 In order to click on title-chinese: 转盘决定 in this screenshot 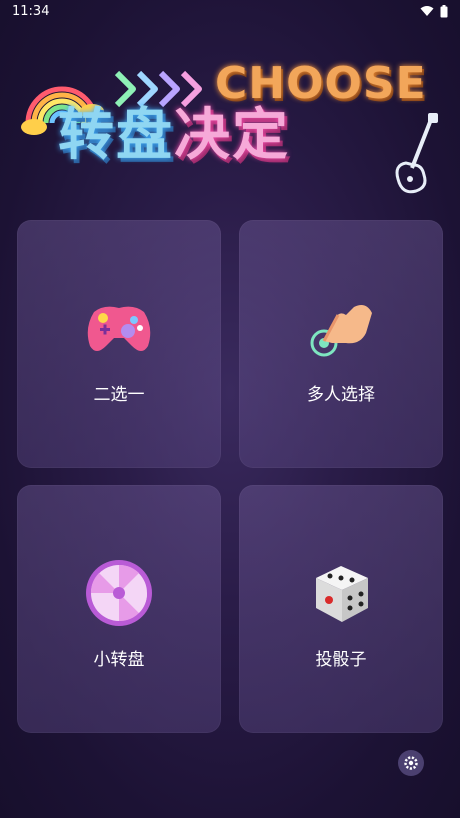, I will do `click(174, 136)`.